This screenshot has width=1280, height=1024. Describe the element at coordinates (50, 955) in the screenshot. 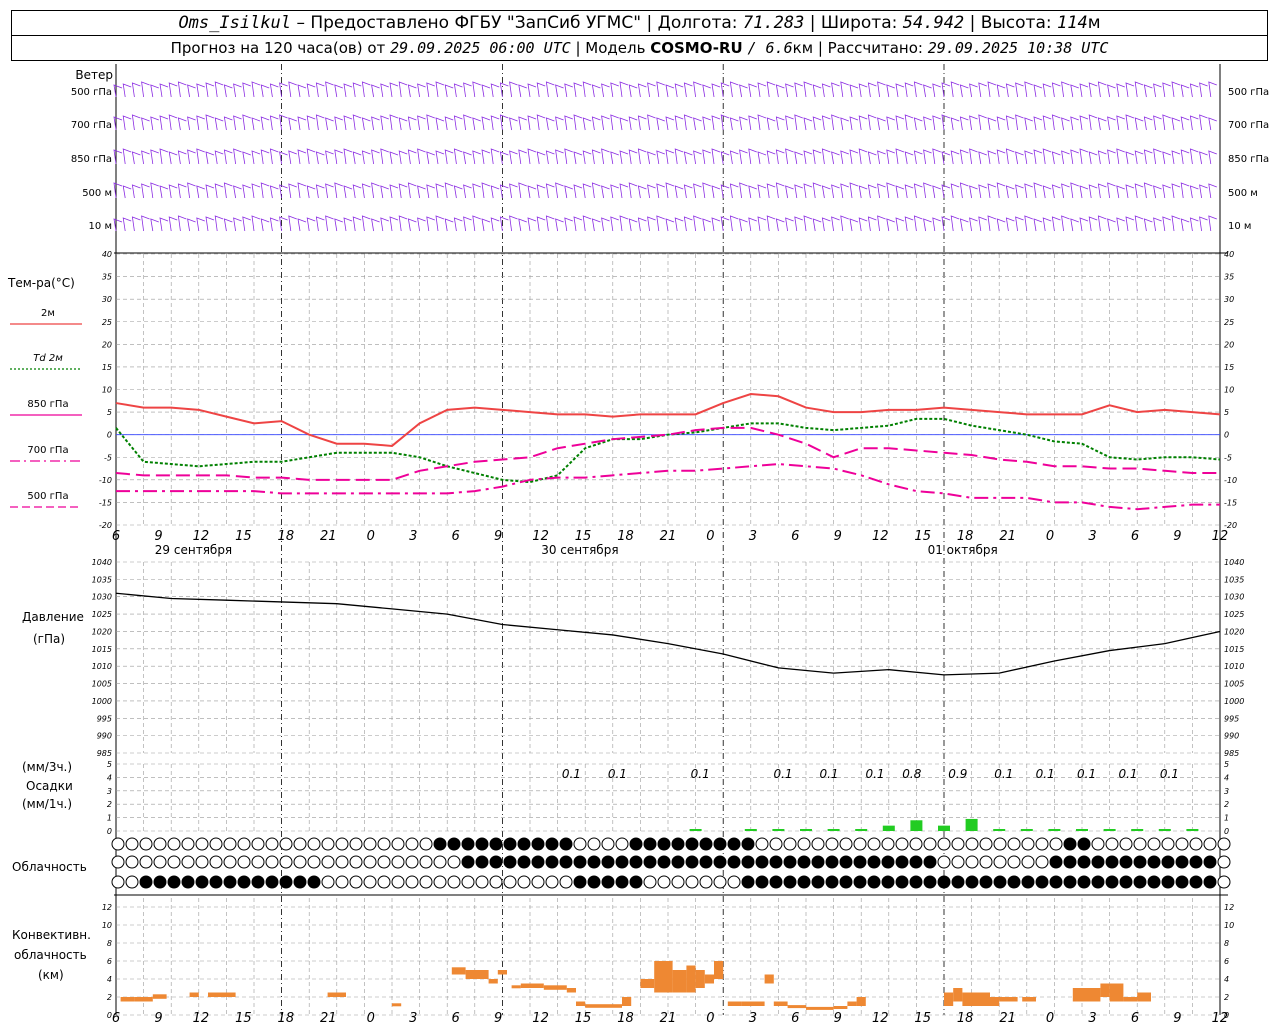

I see `convective-title-2: облачность` at that location.